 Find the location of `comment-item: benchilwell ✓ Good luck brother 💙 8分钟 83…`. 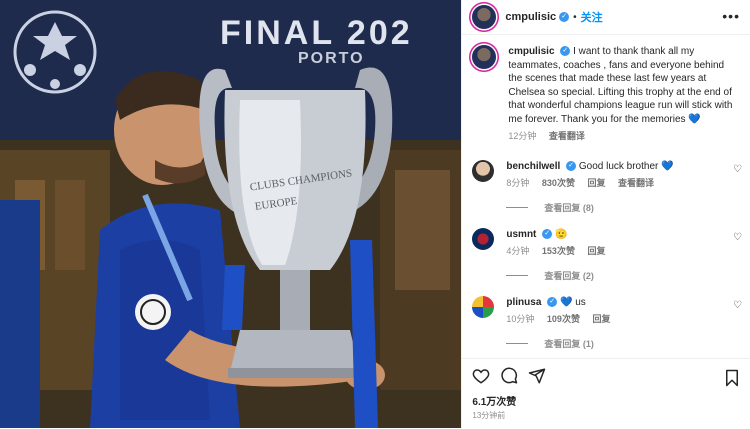

comment-item: benchilwell ✓ Good luck brother 💙 8分钟 83… is located at coordinates (606, 174).